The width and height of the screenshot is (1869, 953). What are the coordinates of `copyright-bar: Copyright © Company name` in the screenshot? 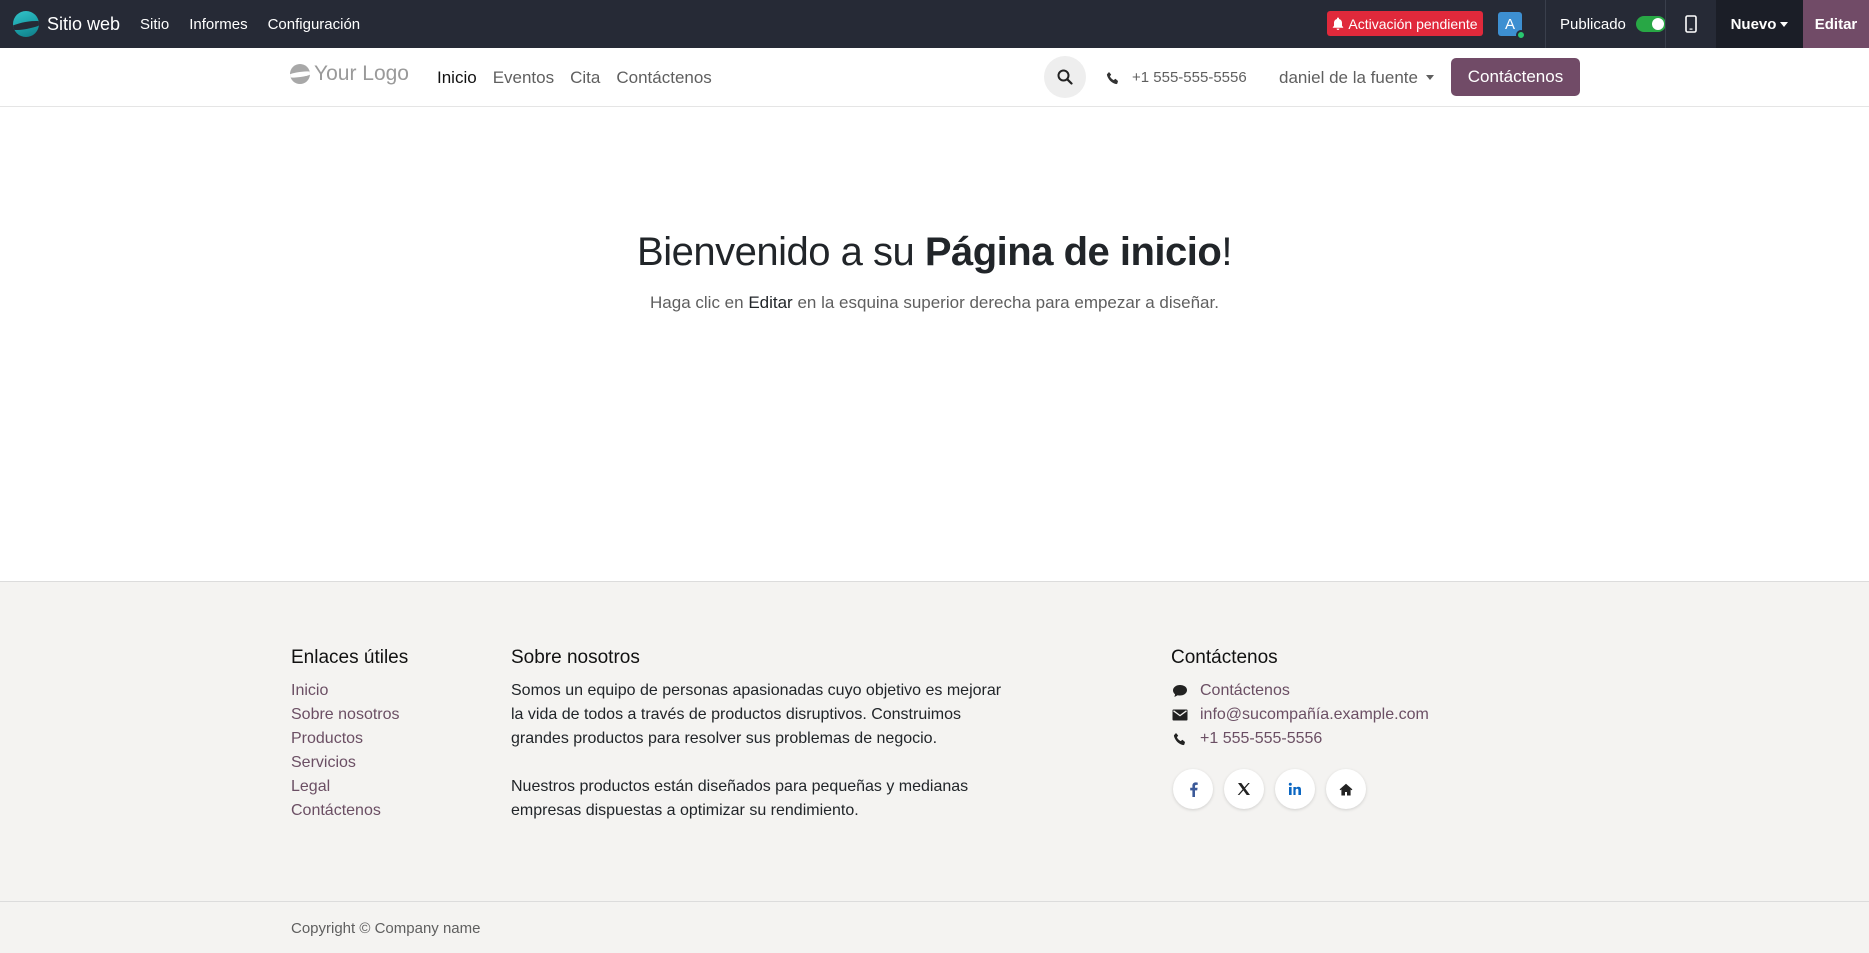 It's located at (934, 927).